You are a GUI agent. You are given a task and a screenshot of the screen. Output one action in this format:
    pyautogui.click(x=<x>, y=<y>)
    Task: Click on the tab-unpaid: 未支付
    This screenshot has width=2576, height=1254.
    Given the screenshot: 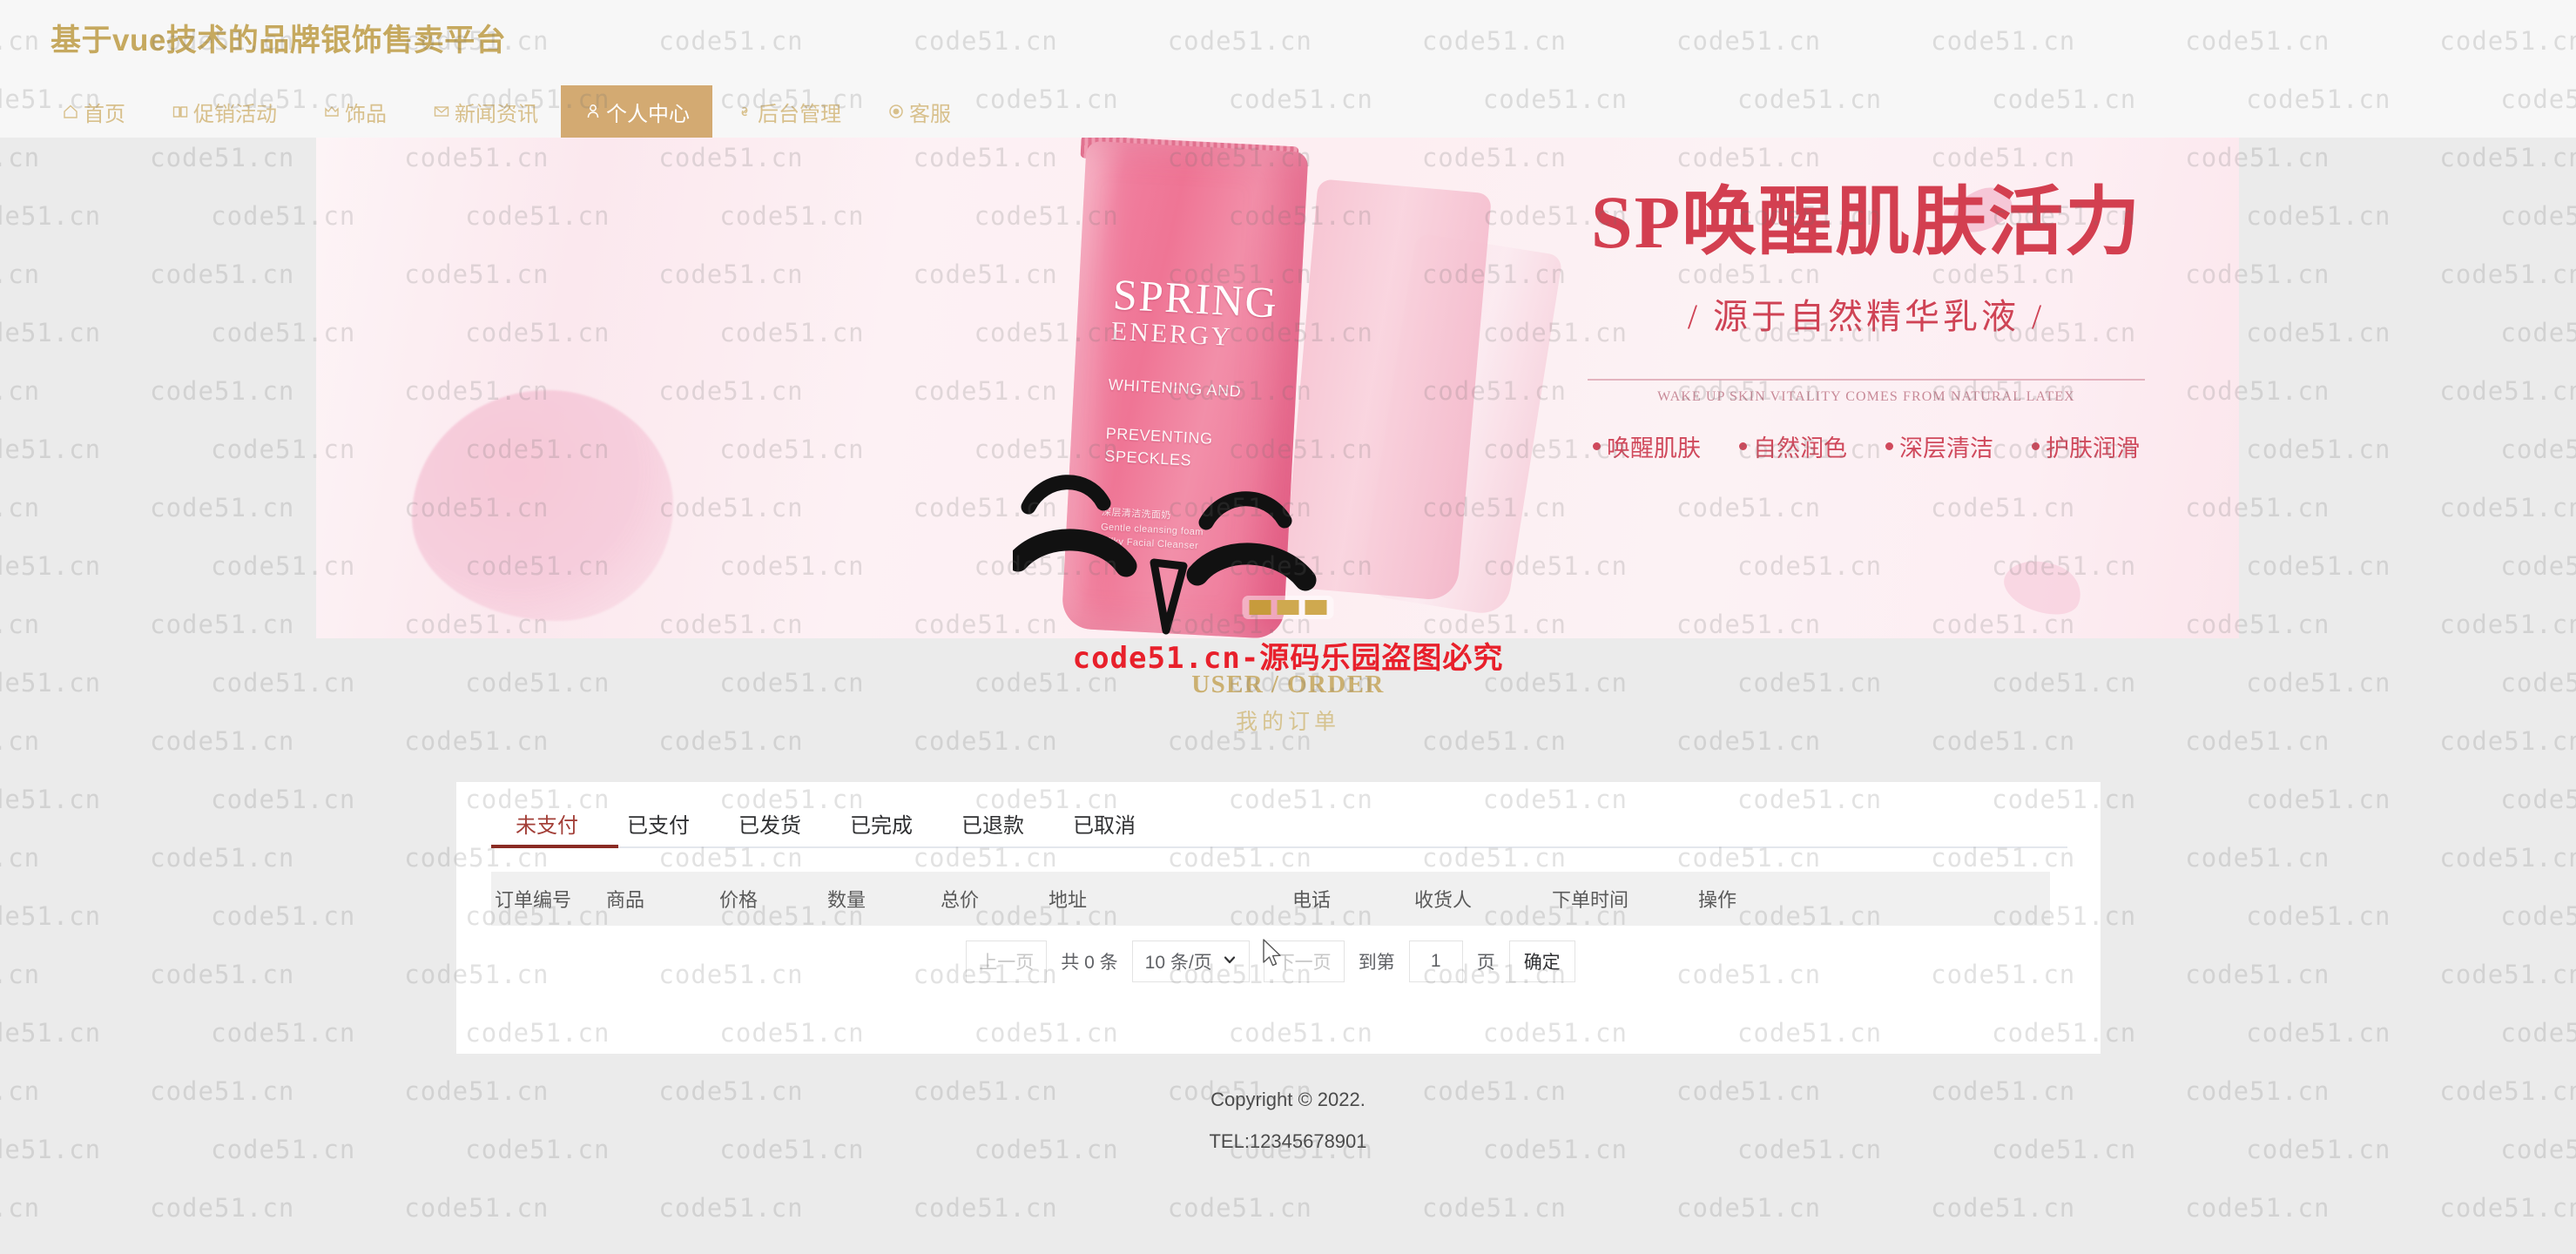 What is the action you would take?
    pyautogui.click(x=547, y=823)
    